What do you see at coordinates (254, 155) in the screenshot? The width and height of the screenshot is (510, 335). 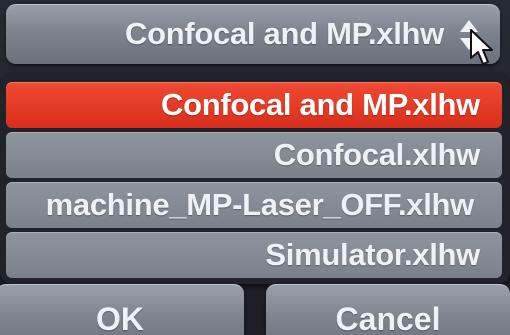 I see `option-confocal: Confocal.xlhw` at bounding box center [254, 155].